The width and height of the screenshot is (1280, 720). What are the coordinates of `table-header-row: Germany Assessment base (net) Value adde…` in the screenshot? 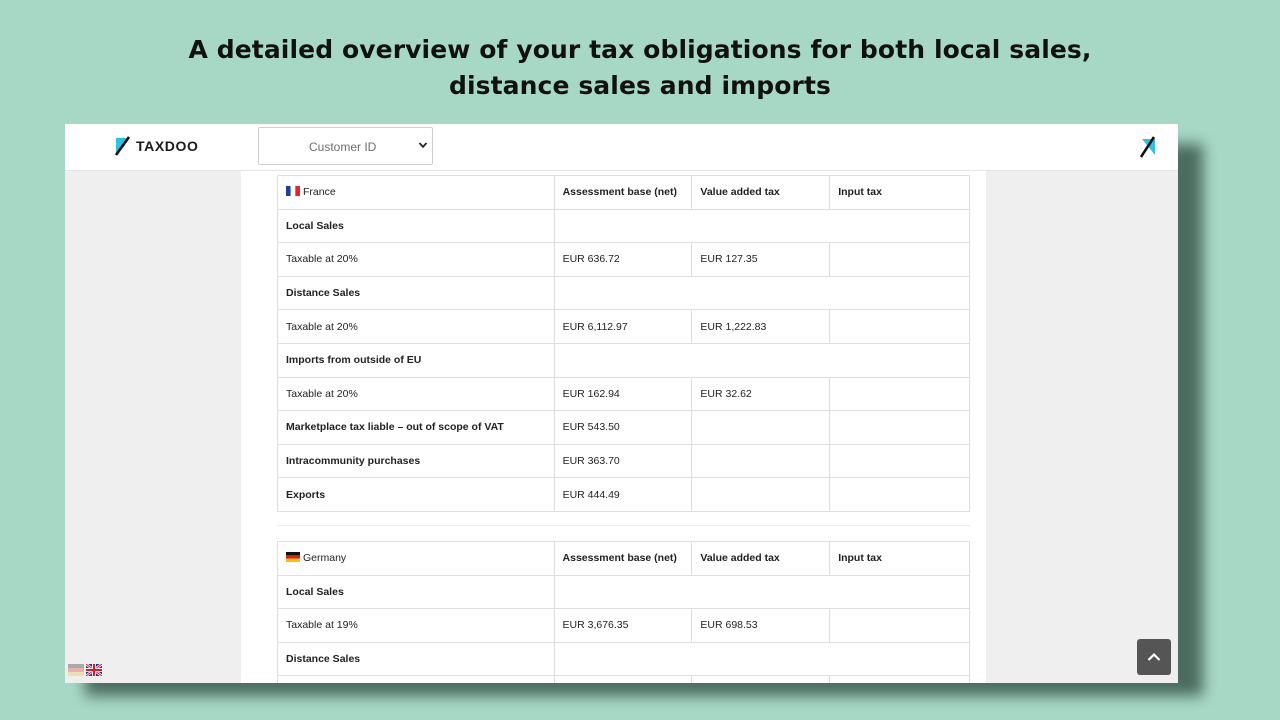 It's located at (623, 558).